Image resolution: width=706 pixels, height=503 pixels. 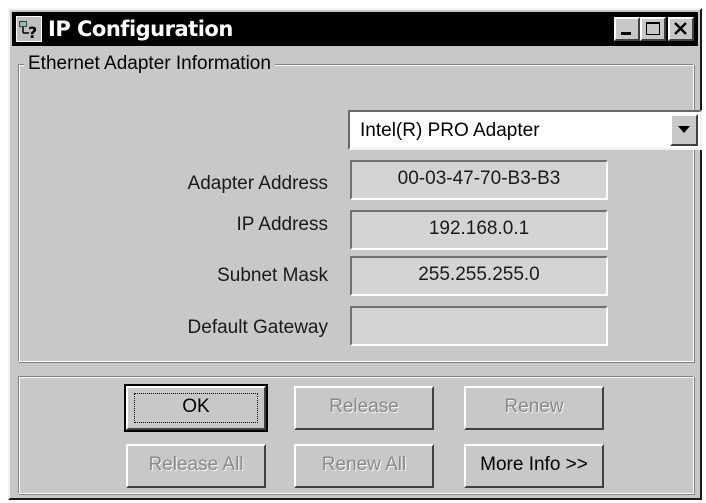 I want to click on maximize-icon, so click(x=653, y=28).